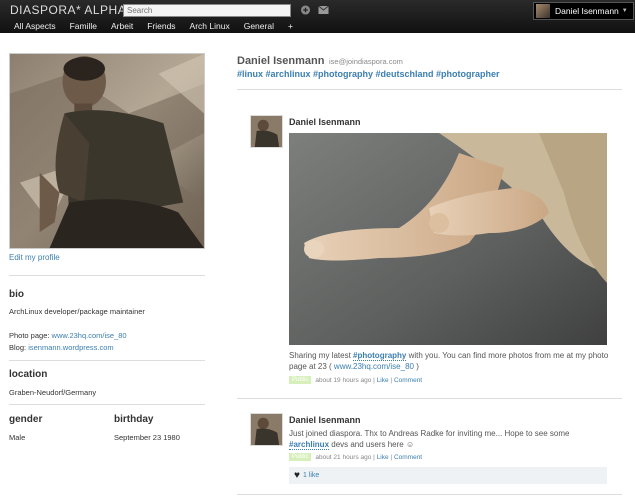 The height and width of the screenshot is (504, 635). I want to click on gender-text: Male, so click(17, 437).